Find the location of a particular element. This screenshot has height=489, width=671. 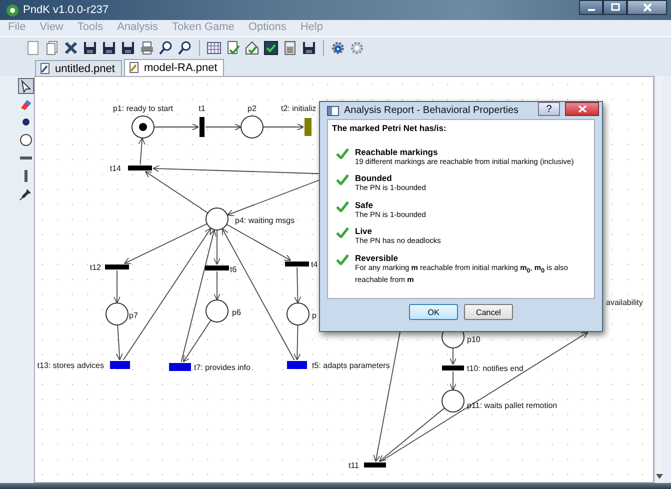

transition-label: t7: provides info is located at coordinates (222, 367).